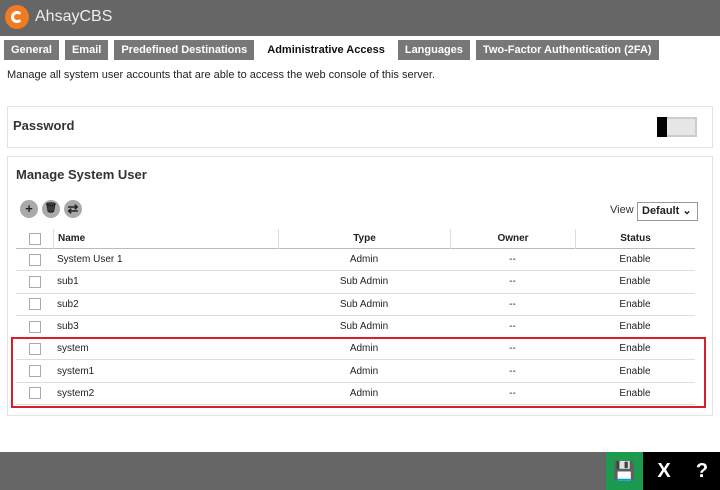 This screenshot has width=720, height=490. What do you see at coordinates (326, 50) in the screenshot?
I see `tab-administrative-access: Administrative Access` at bounding box center [326, 50].